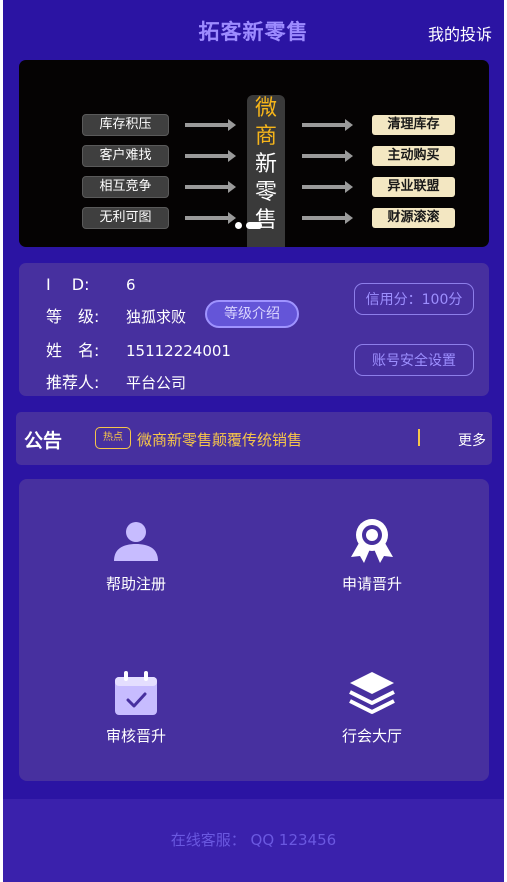 The height and width of the screenshot is (882, 507). Describe the element at coordinates (413, 187) in the screenshot. I see `banner-right-item: 异业联盟` at that location.